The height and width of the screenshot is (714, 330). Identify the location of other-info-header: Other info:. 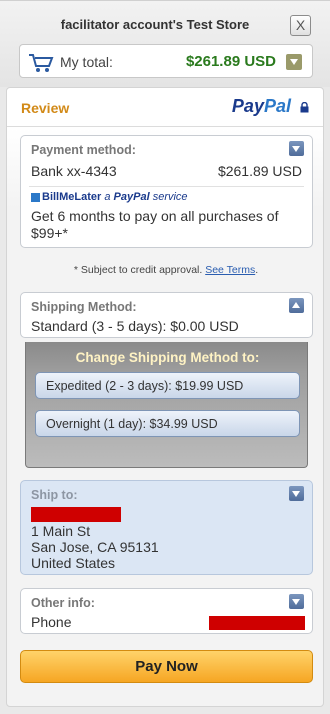
(166, 601).